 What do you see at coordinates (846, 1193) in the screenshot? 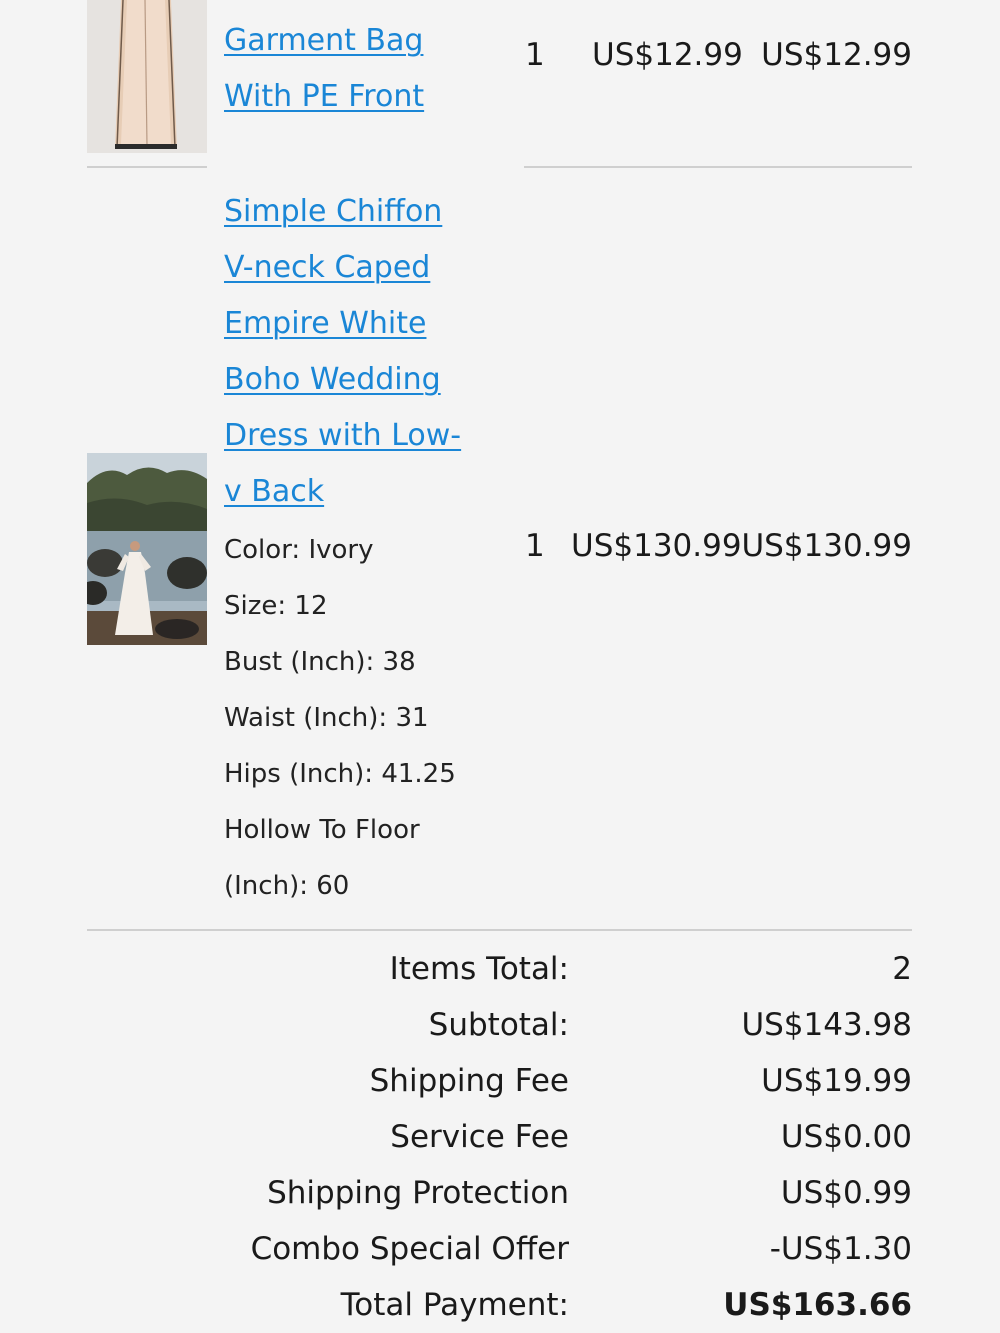
I see `summary-value: US$0.99` at bounding box center [846, 1193].